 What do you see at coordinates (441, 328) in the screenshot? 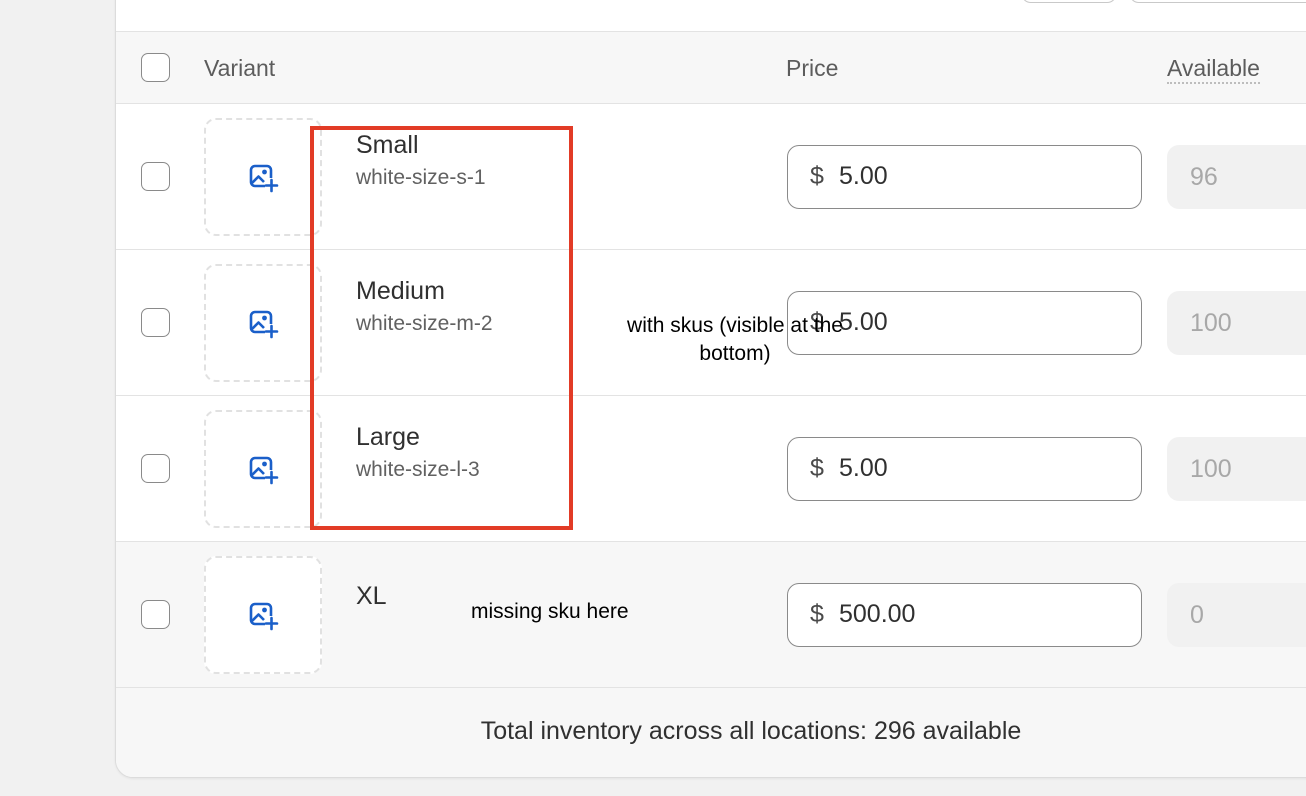
I see `sku-highlight-box` at bounding box center [441, 328].